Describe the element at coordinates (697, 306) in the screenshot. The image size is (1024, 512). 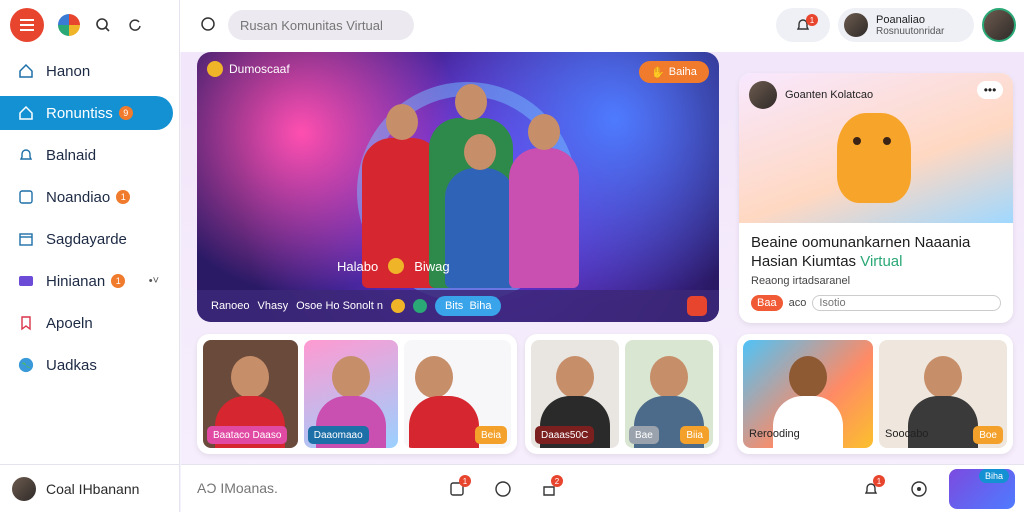
I see `share-icon` at that location.